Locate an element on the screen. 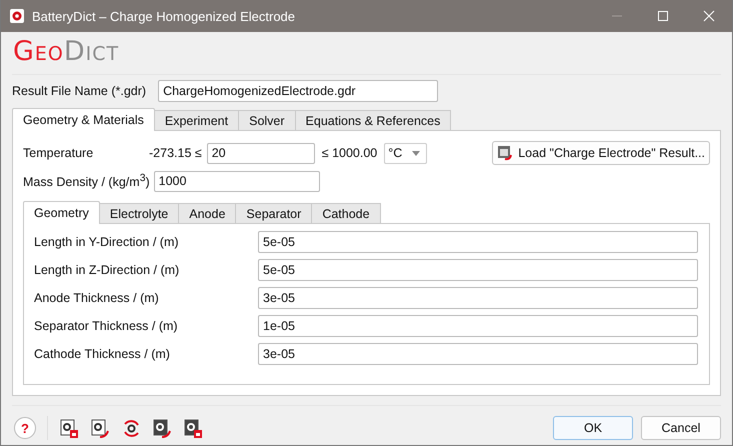 The image size is (733, 446). tab: Equations & References is located at coordinates (373, 120).